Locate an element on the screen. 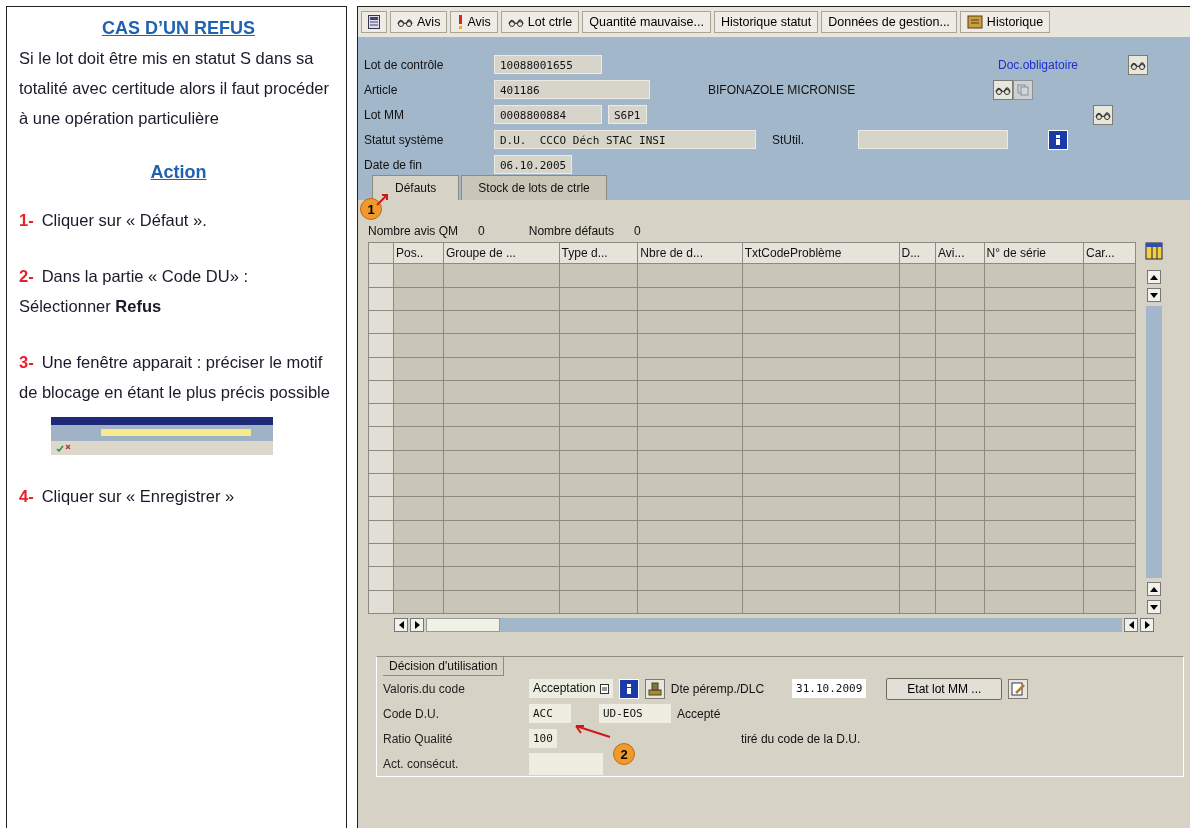 Image resolution: width=1190 pixels, height=828 pixels. count-label: Nombre avis QM is located at coordinates (413, 231).